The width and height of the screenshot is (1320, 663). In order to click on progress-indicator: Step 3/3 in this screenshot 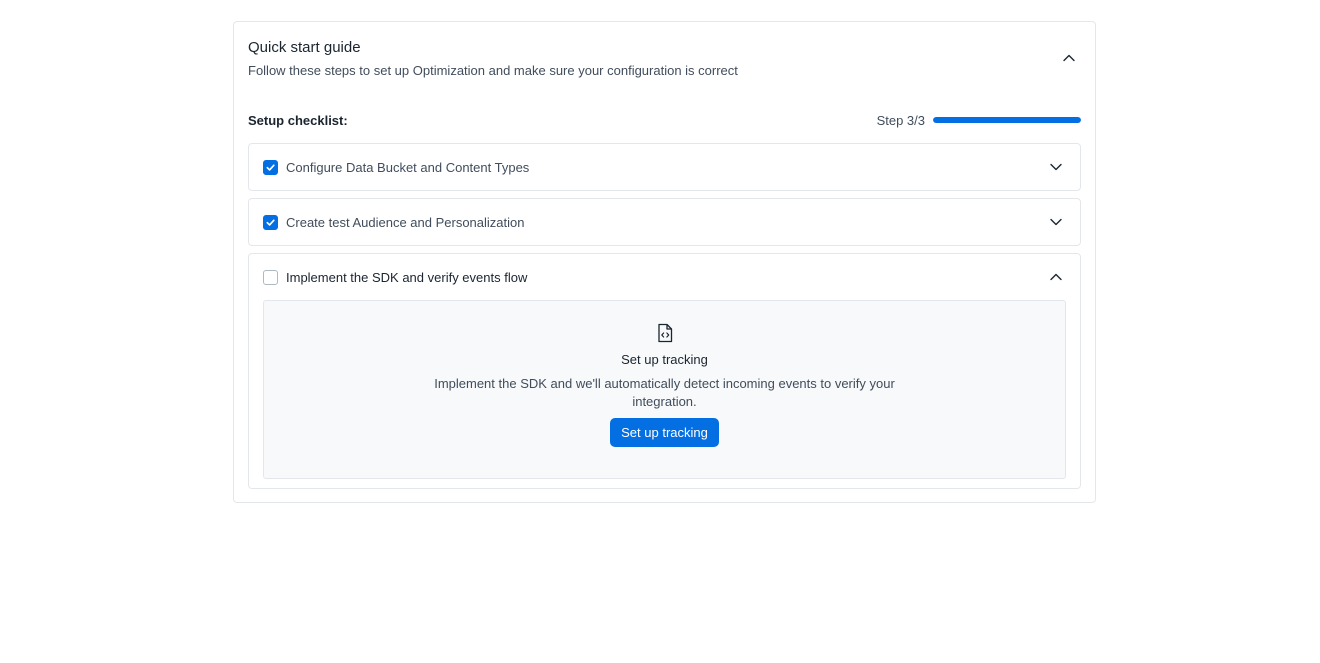, I will do `click(979, 120)`.